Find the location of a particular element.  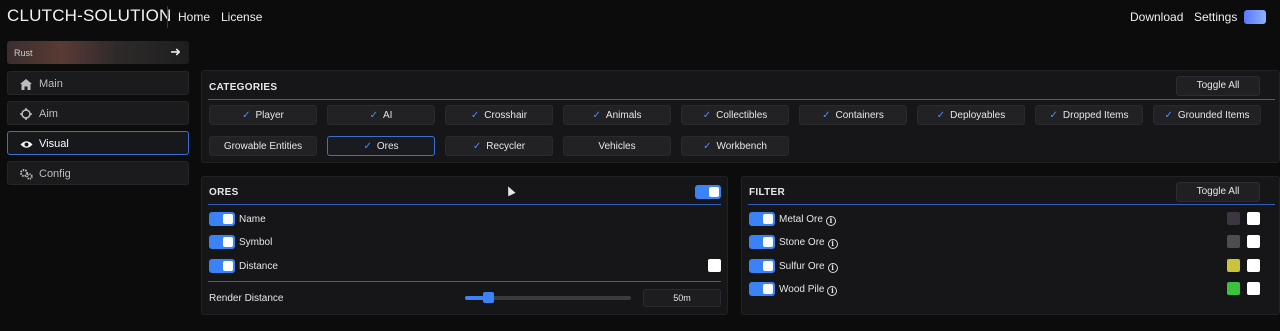

category-crosshair-button: ✓ Crosshair is located at coordinates (499, 115).